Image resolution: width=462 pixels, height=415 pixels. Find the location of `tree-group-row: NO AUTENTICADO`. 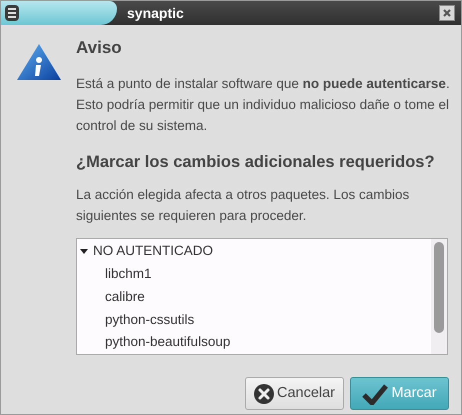

tree-group-row: NO AUTENTICADO is located at coordinates (254, 251).